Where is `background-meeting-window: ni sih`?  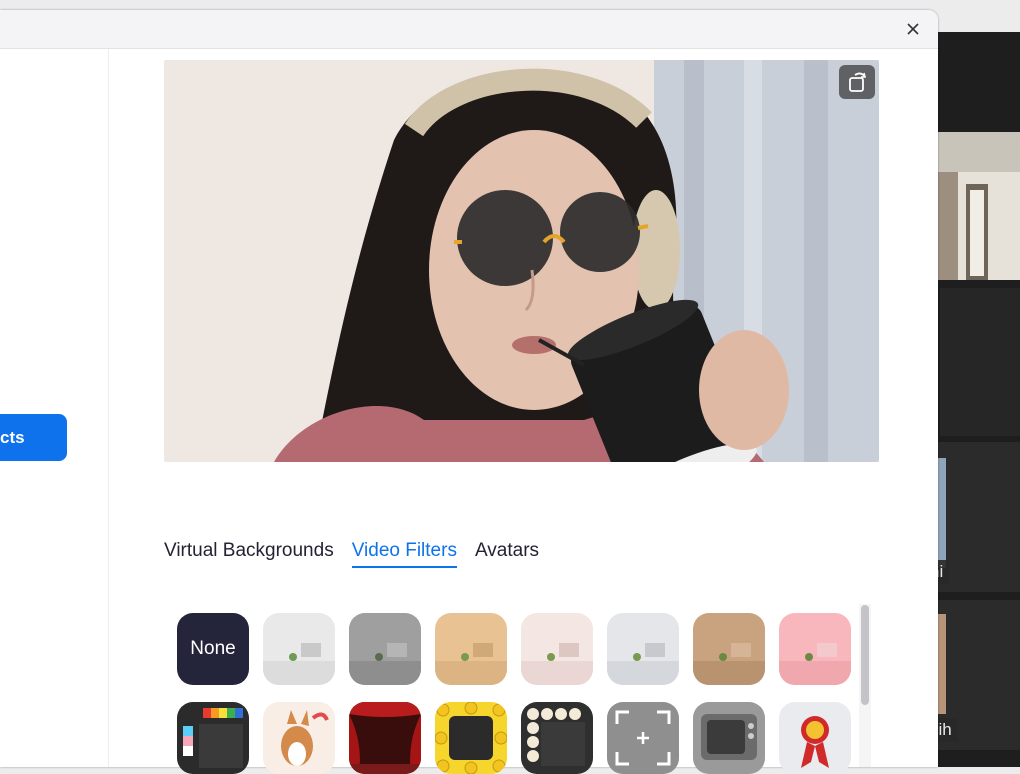 background-meeting-window: ni sih is located at coordinates (975, 399).